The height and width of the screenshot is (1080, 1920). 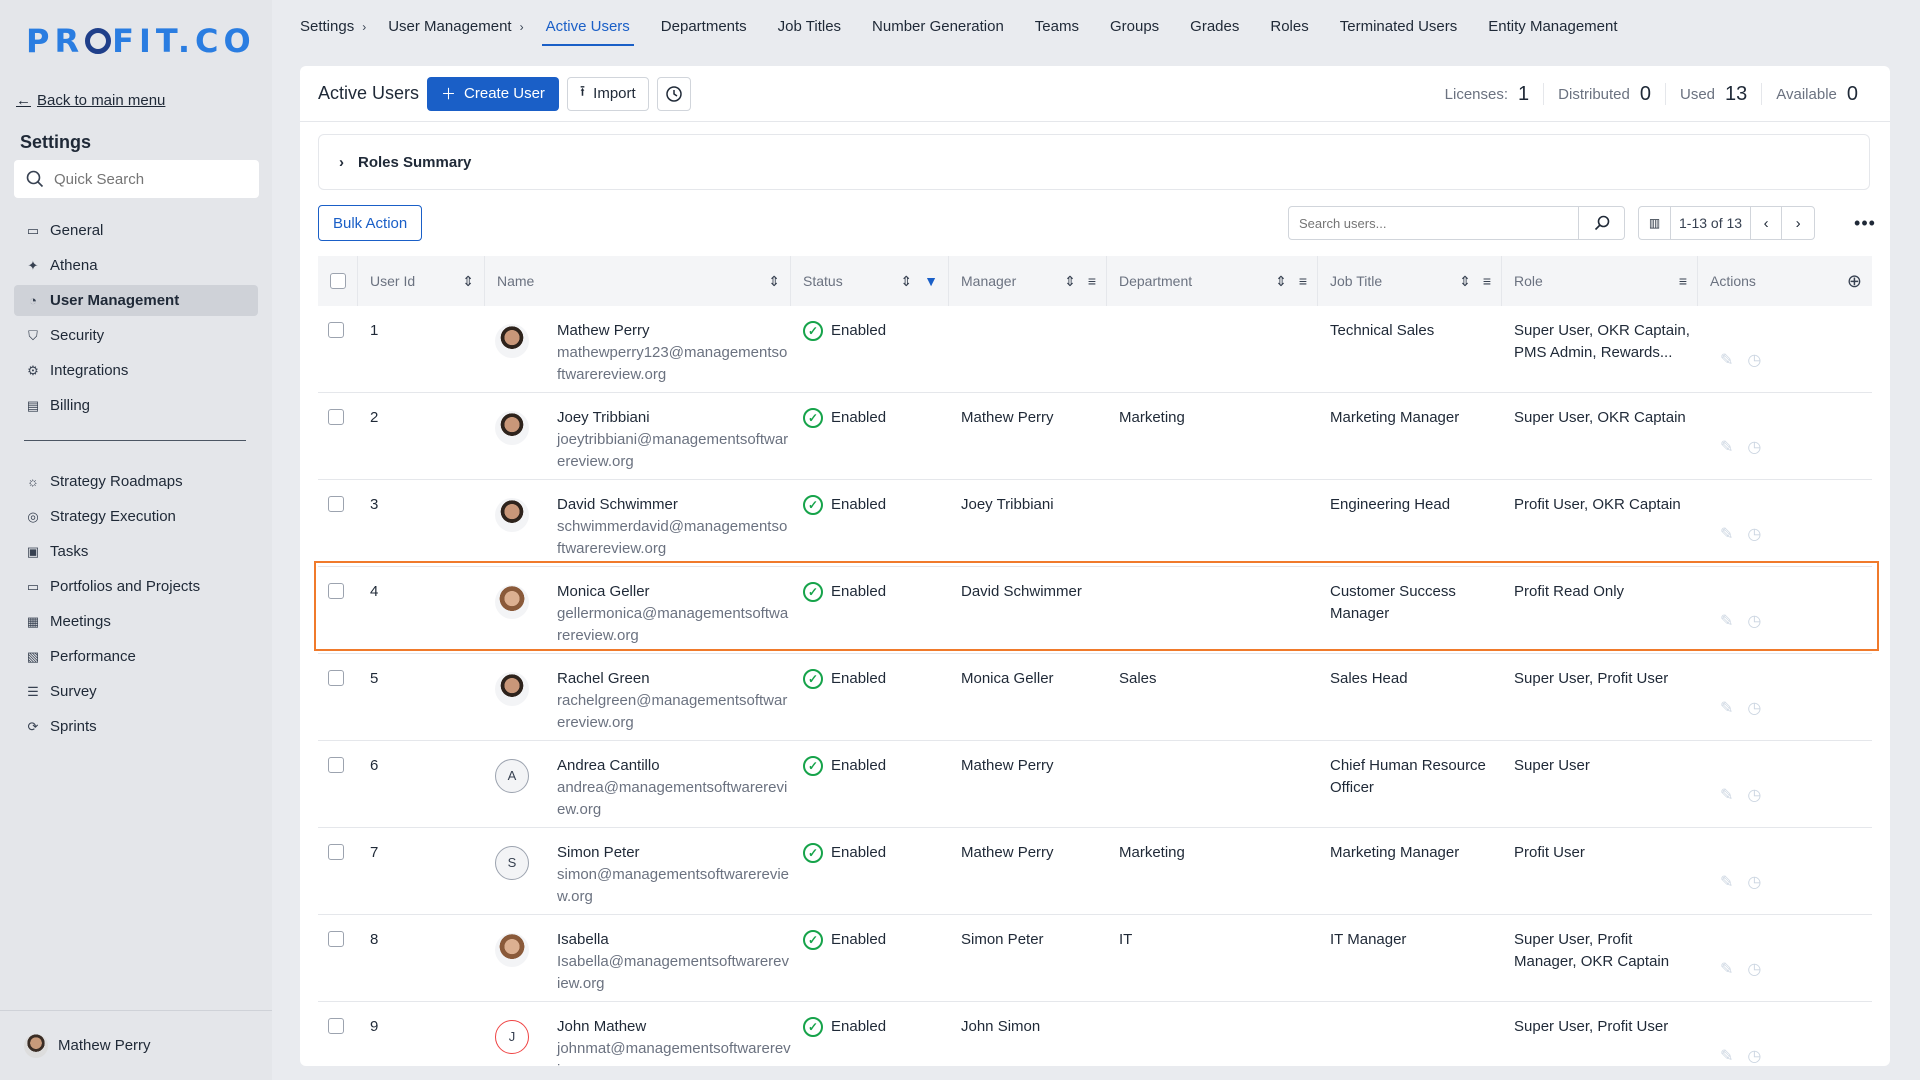 I want to click on search-users, so click(x=1456, y=223).